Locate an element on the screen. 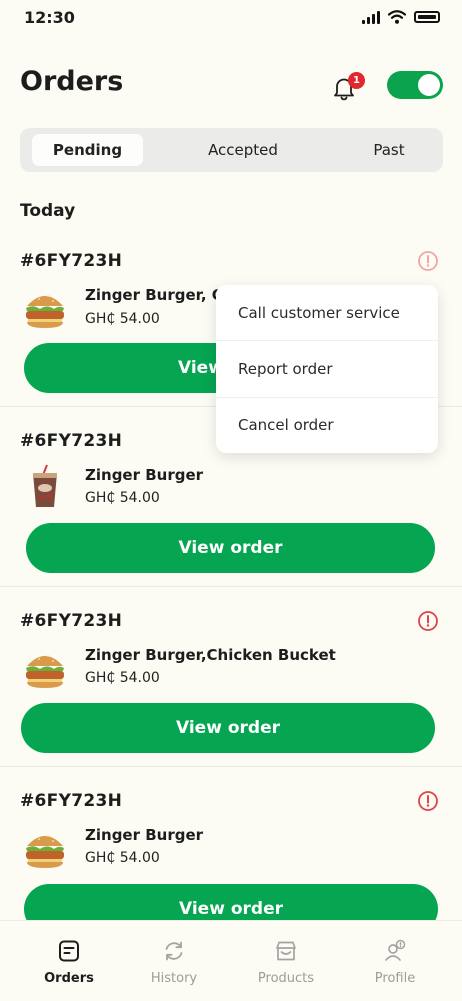 This screenshot has height=1001, width=462. order-status-tabs: Pending Accepted Past is located at coordinates (231, 150).